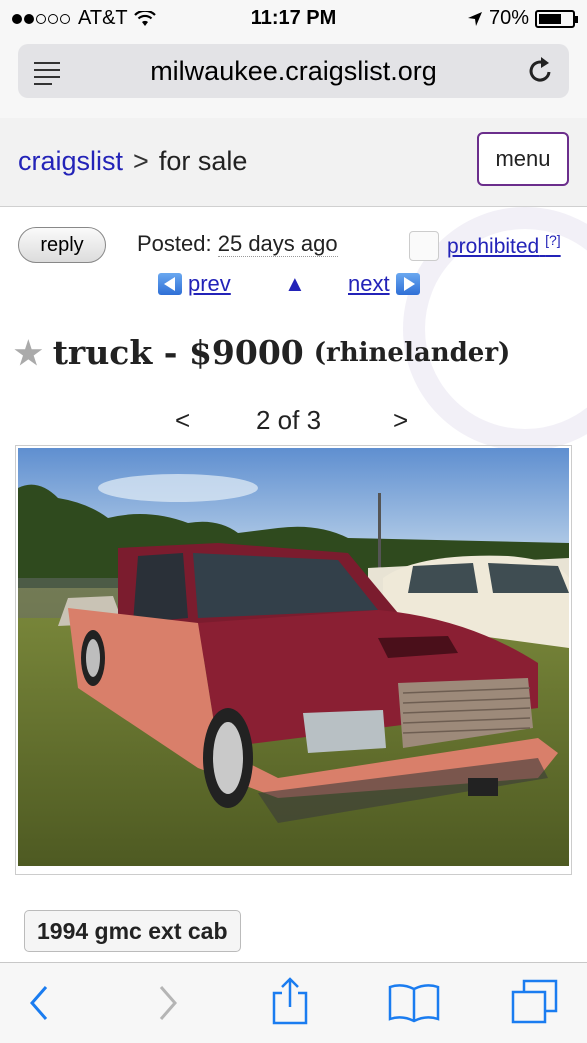  I want to click on attribute-badge: 1994 gmc ext cab, so click(132, 931).